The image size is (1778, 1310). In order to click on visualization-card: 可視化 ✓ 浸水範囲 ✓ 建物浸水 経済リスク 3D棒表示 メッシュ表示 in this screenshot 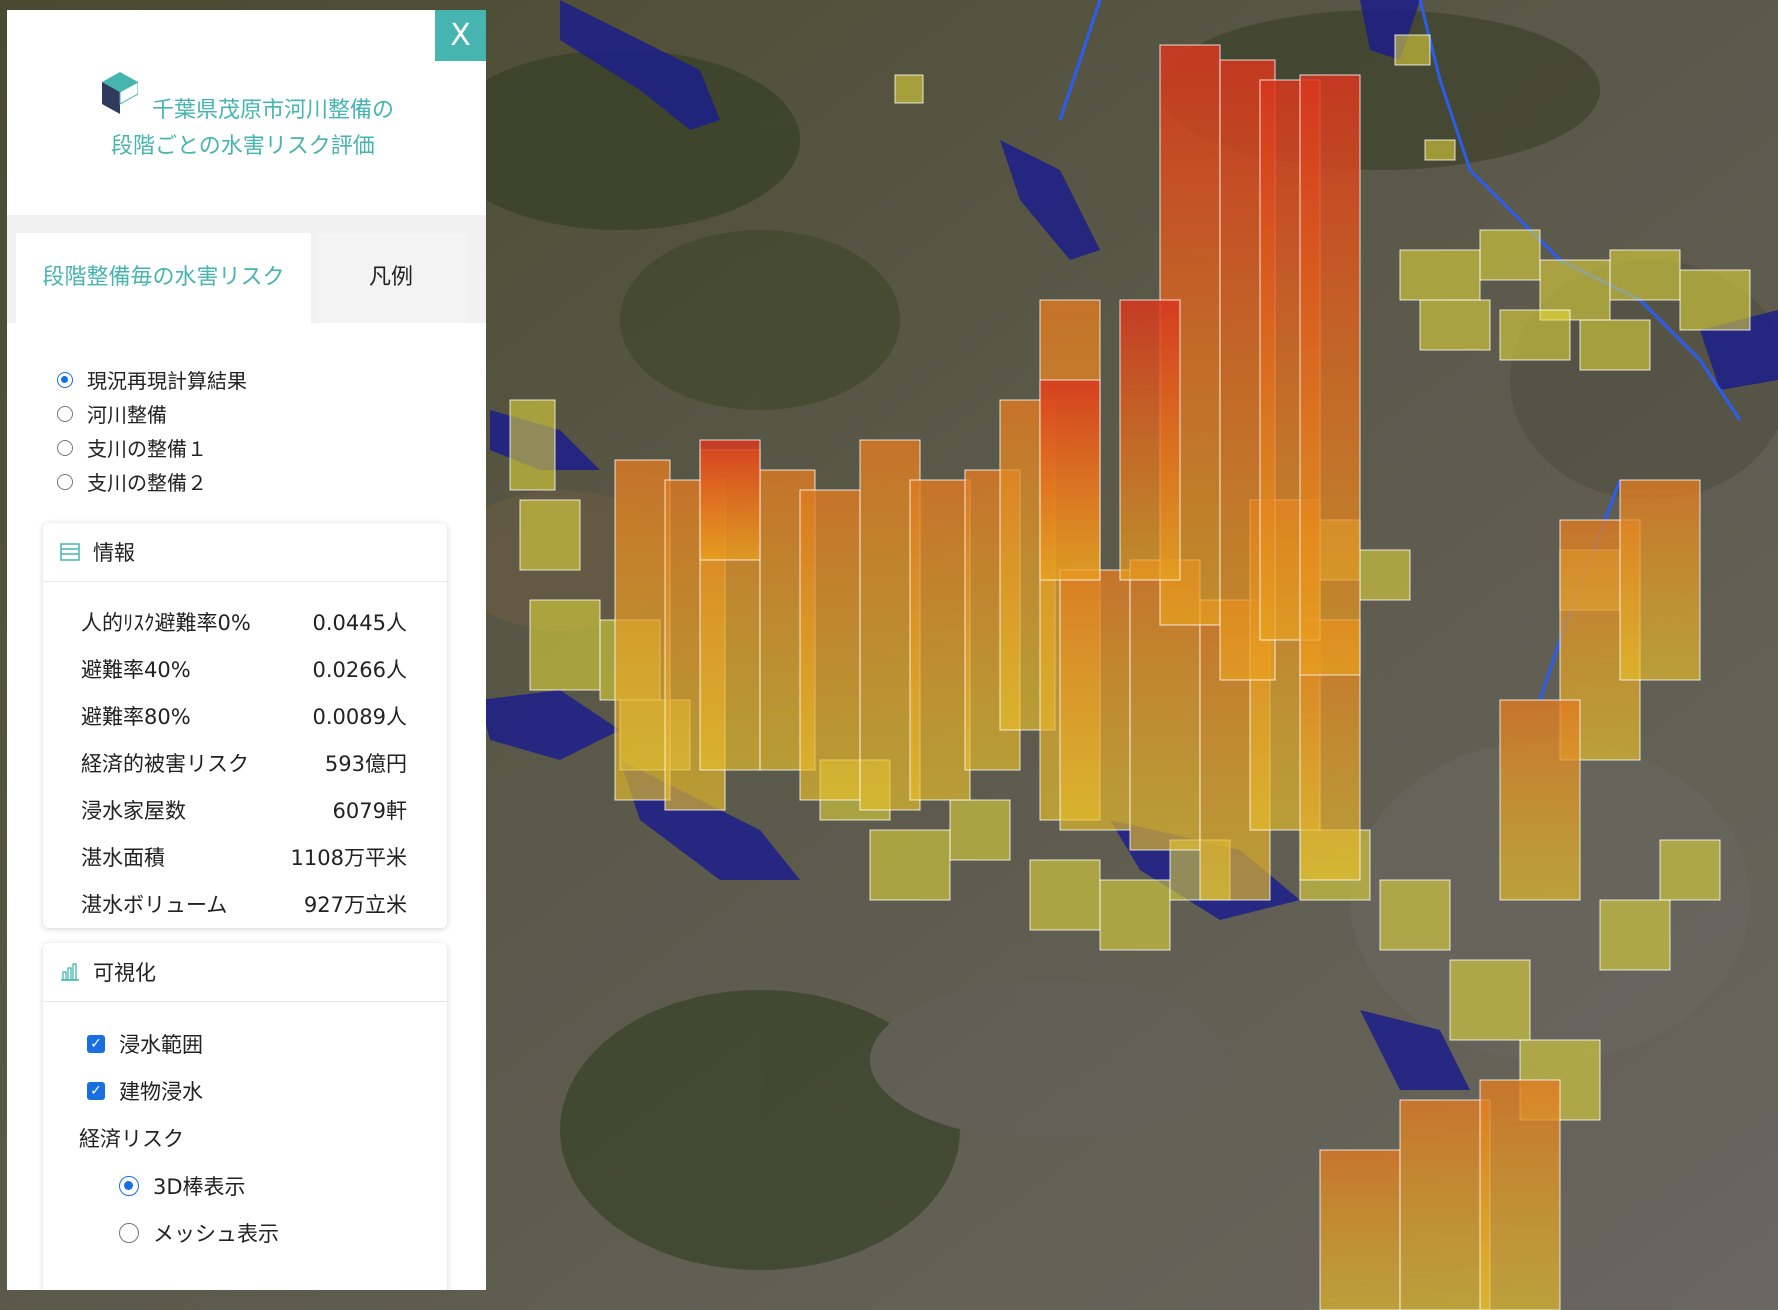, I will do `click(245, 1116)`.